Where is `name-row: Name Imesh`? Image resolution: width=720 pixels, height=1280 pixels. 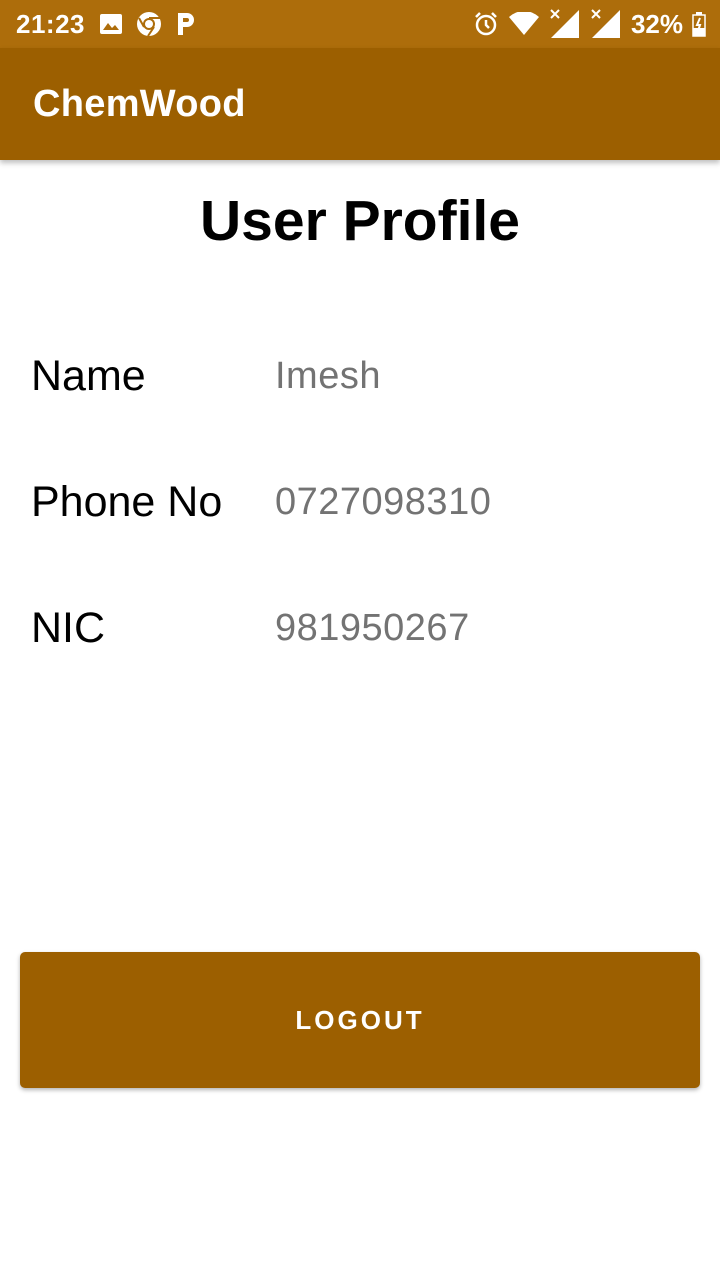
name-row: Name Imesh is located at coordinates (360, 376).